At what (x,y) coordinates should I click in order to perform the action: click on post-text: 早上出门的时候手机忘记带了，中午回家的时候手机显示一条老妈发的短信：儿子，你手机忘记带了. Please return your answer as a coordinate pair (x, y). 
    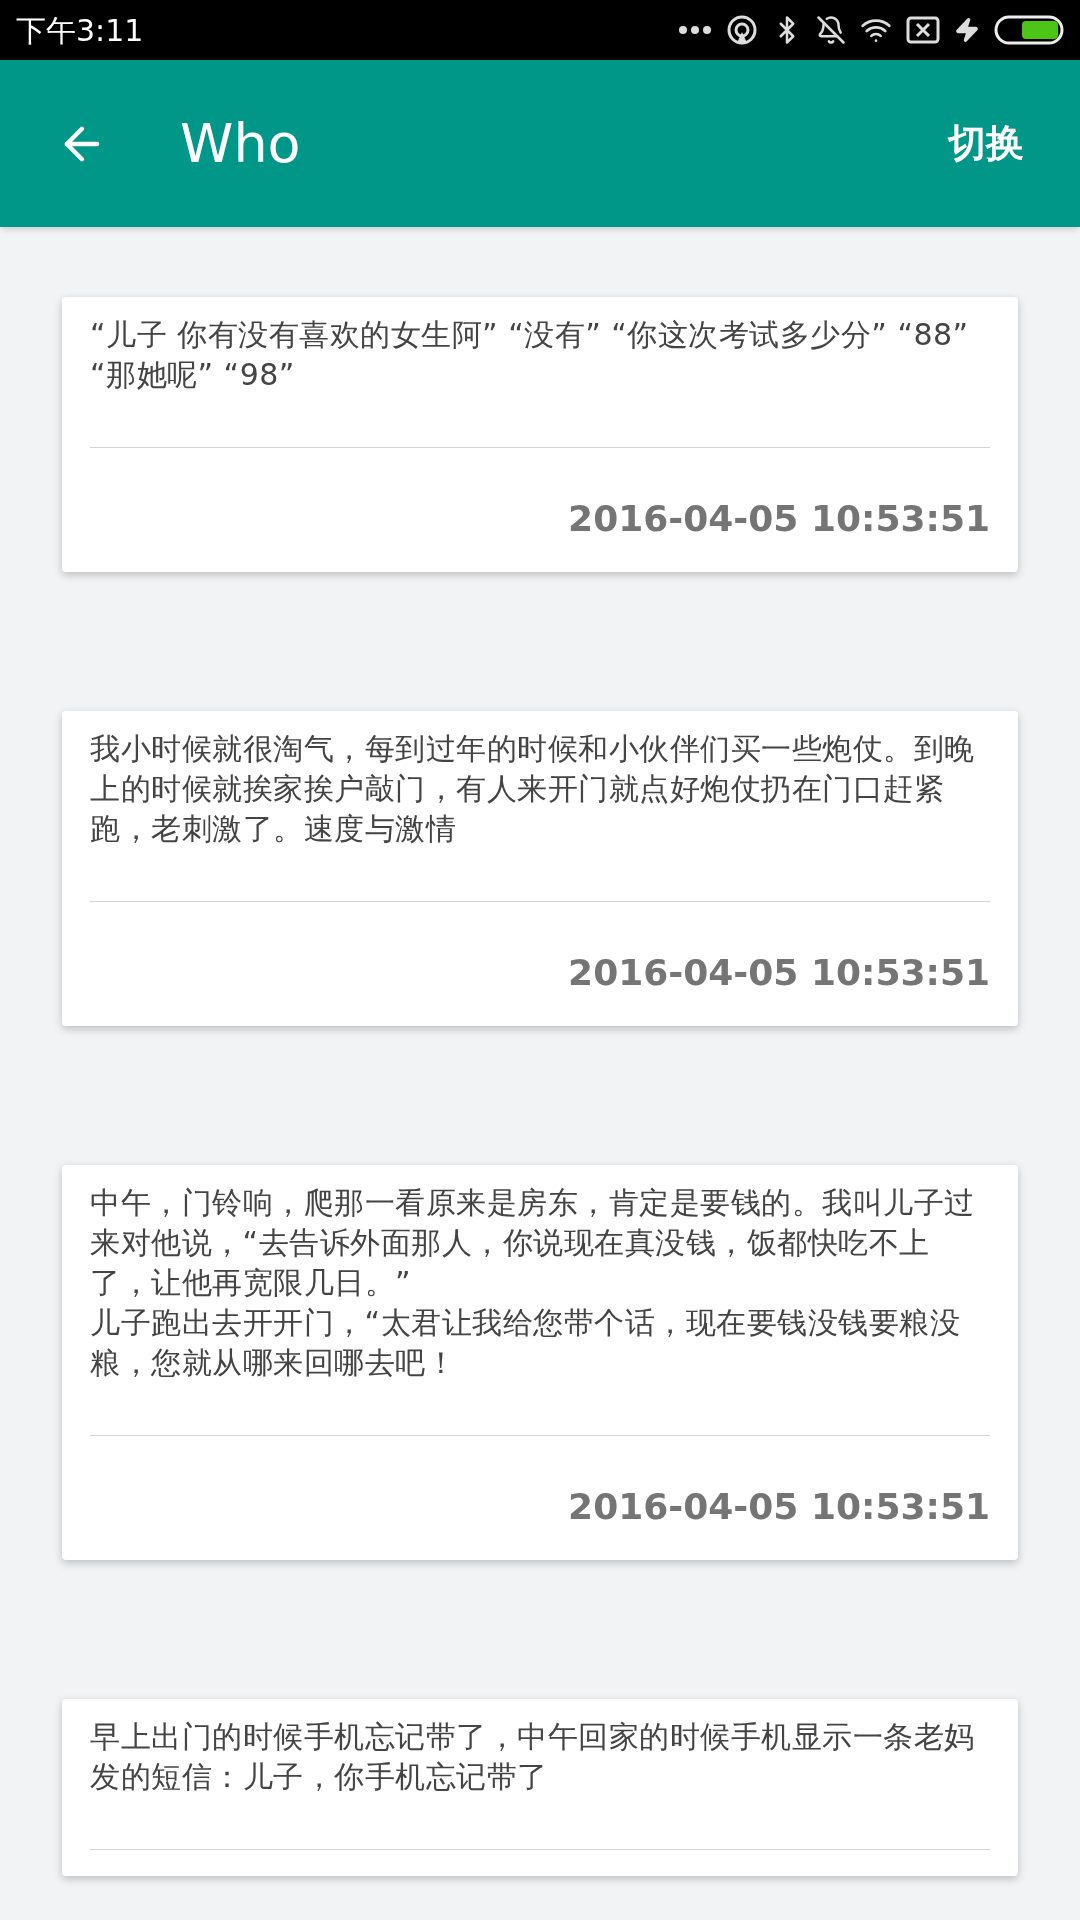
    Looking at the image, I should click on (533, 1757).